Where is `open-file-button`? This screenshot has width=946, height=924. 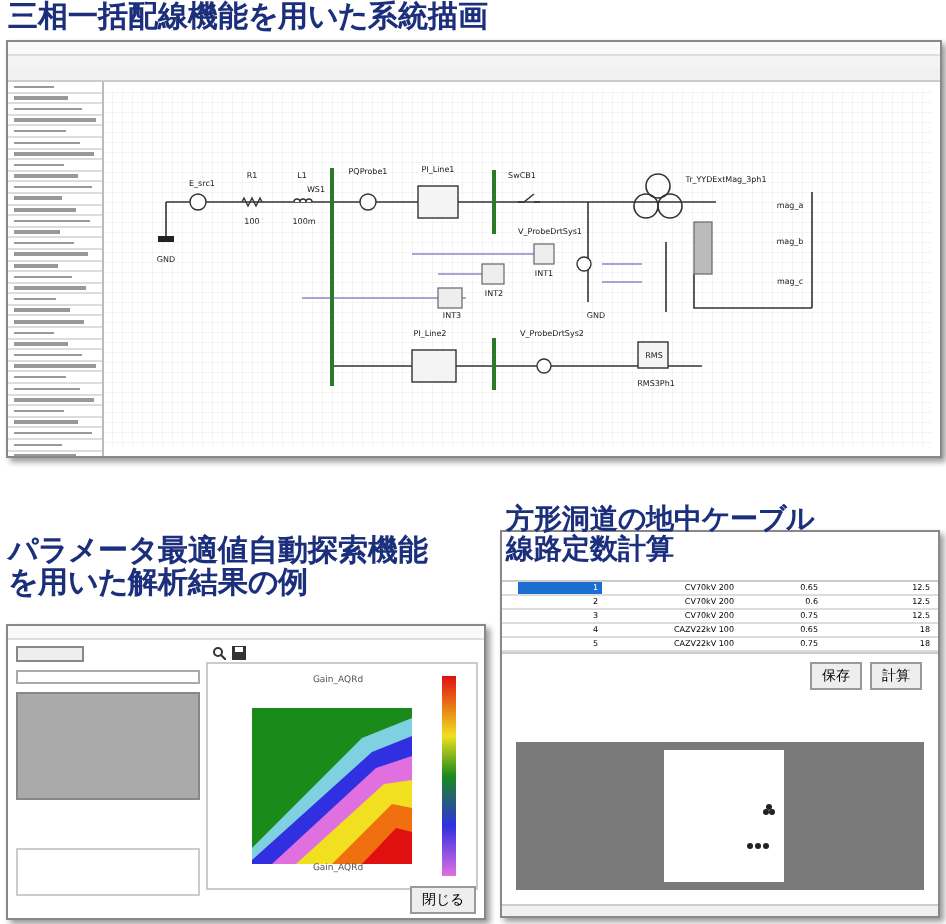
open-file-button is located at coordinates (50, 654).